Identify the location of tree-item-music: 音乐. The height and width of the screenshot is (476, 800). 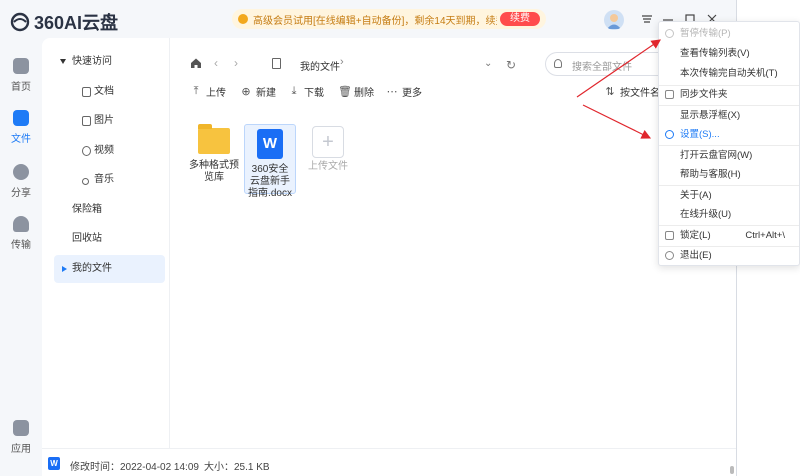
(109, 180).